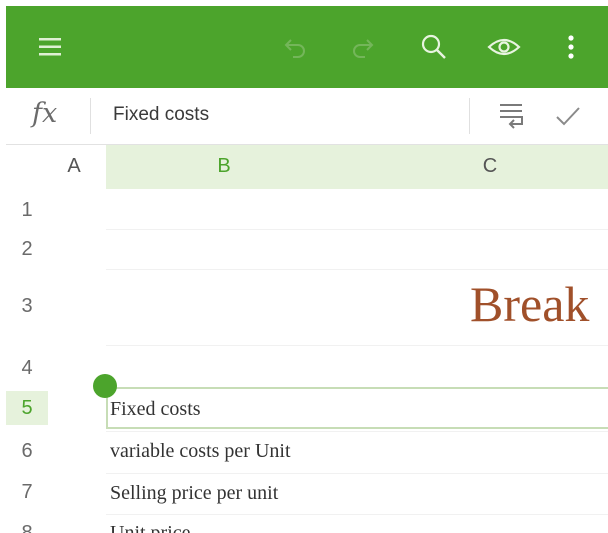 The image size is (608, 533). I want to click on undo-icon, so click(296, 47).